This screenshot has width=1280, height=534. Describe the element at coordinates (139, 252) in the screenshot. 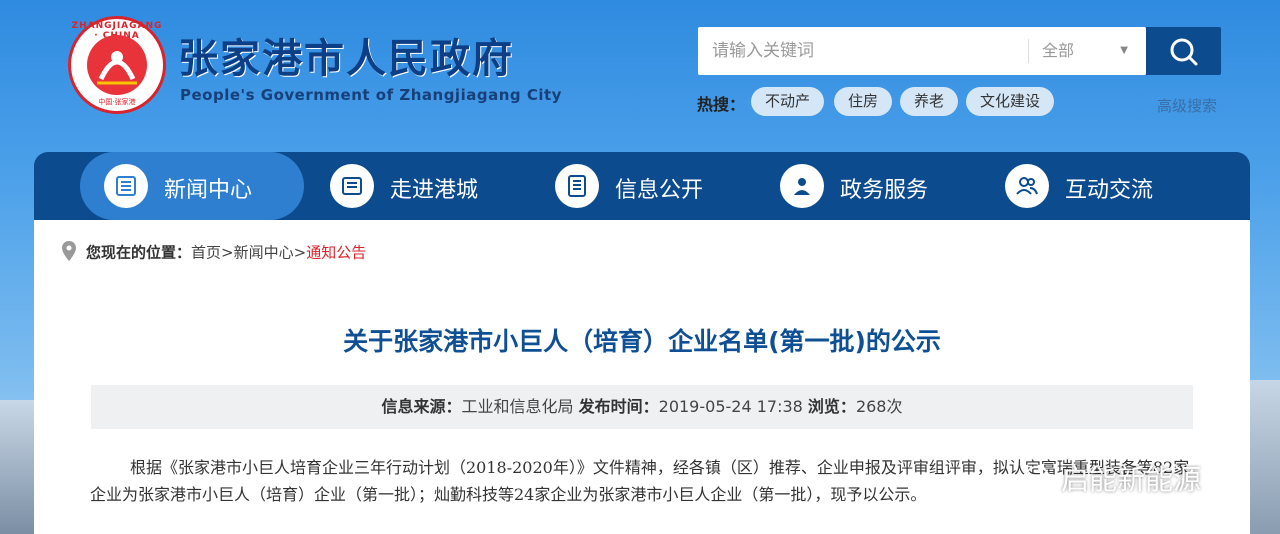

I see `breadcrumb-label: 您现在的位置：` at that location.